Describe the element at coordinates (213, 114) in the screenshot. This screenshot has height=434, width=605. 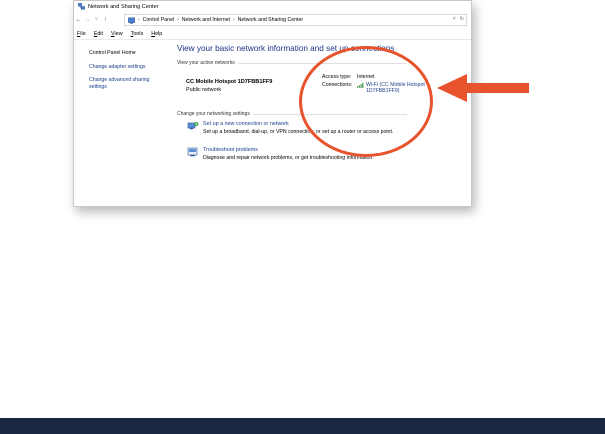
I see `change-settings-label: Change your networking settings` at that location.